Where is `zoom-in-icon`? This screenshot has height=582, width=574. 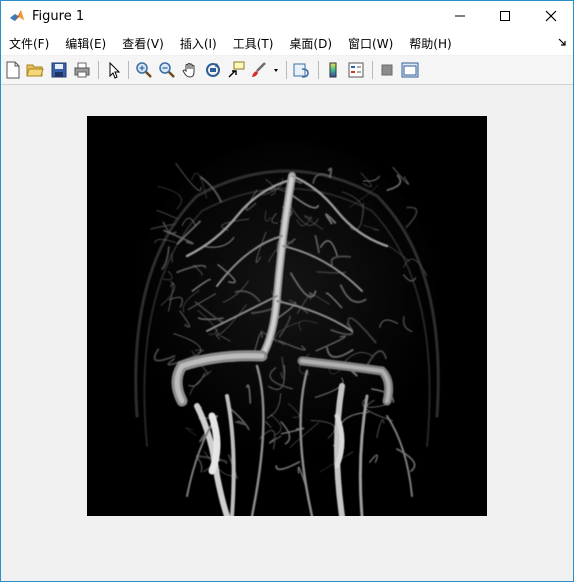 zoom-in-icon is located at coordinates (144, 70).